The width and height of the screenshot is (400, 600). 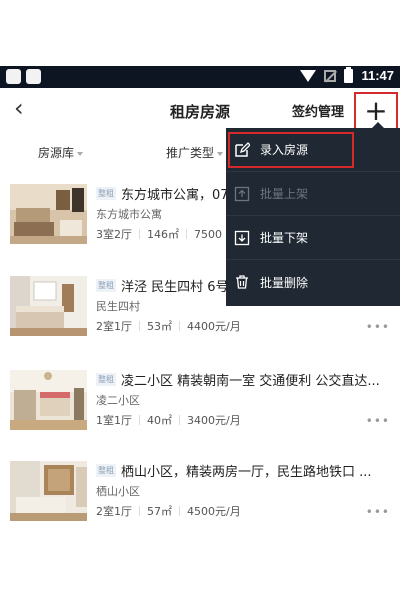 What do you see at coordinates (246, 420) in the screenshot?
I see `listing-specs: 1室1厅 40㎡ 3400元/月` at bounding box center [246, 420].